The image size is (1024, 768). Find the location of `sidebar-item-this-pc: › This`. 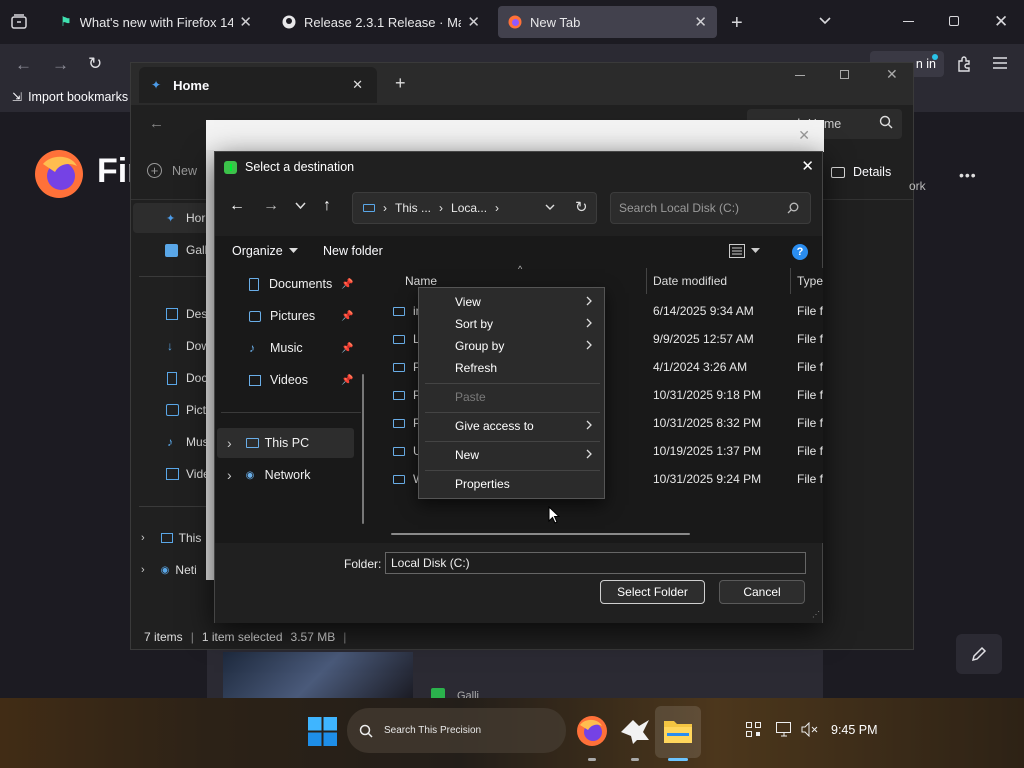

sidebar-item-this-pc: › This is located at coordinates (171, 538).